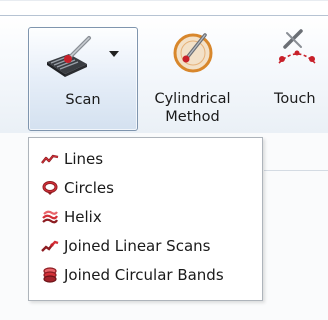 This screenshot has width=328, height=320. Describe the element at coordinates (192, 99) in the screenshot. I see `cylindrical-method-label-line1: Cylindrical` at that location.